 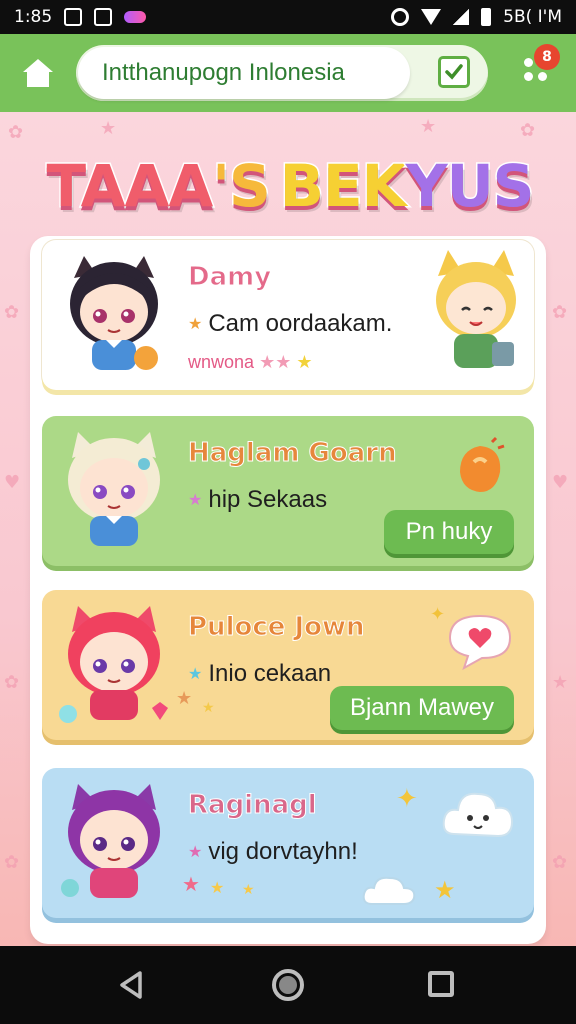 What do you see at coordinates (300, 323) in the screenshot?
I see `card-subtitle-text: Cam oordaakam.` at bounding box center [300, 323].